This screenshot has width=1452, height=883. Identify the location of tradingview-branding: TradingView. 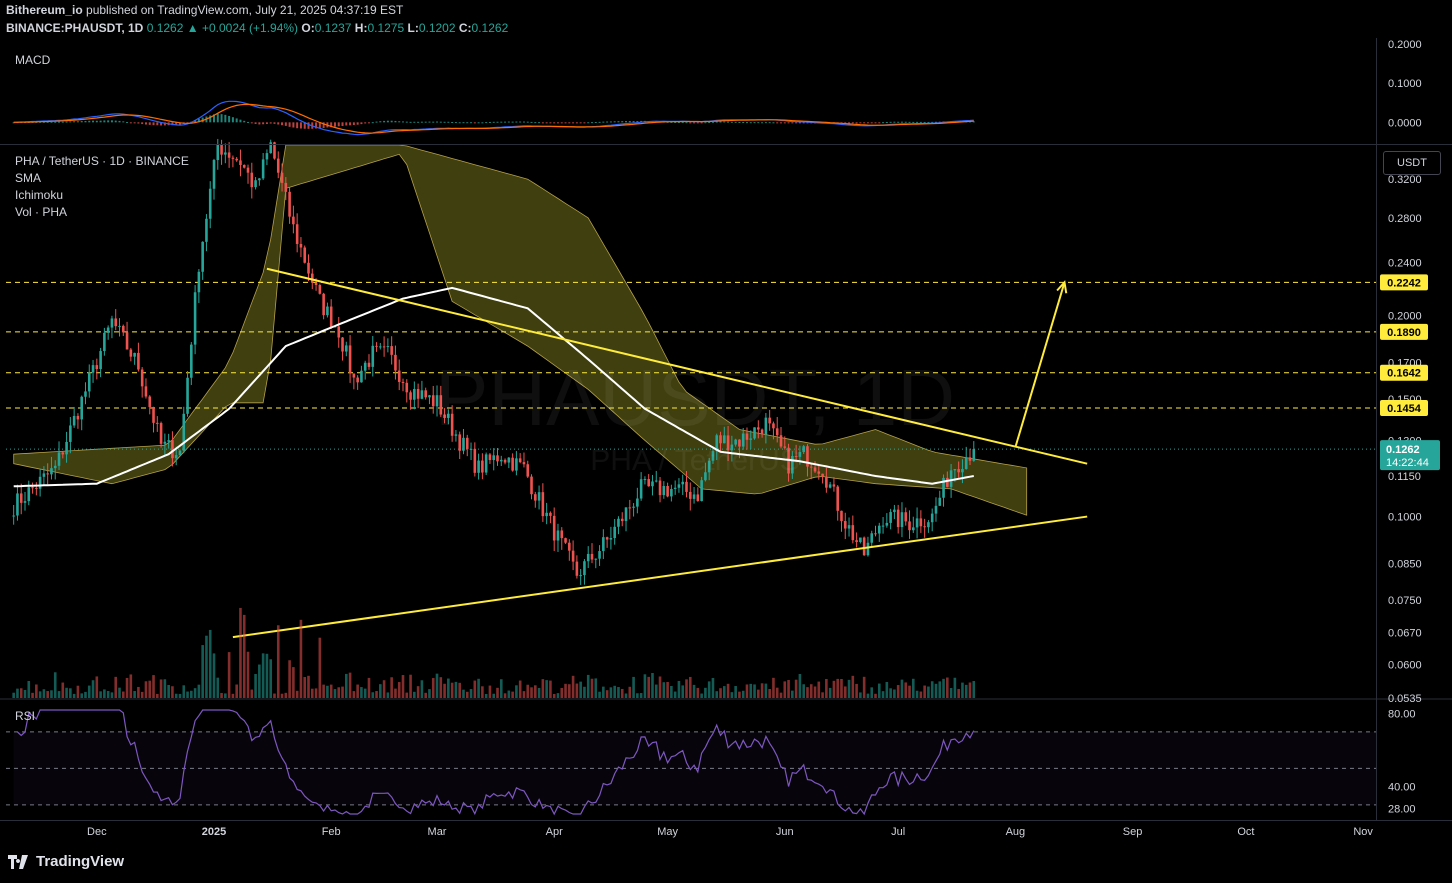
(66, 861).